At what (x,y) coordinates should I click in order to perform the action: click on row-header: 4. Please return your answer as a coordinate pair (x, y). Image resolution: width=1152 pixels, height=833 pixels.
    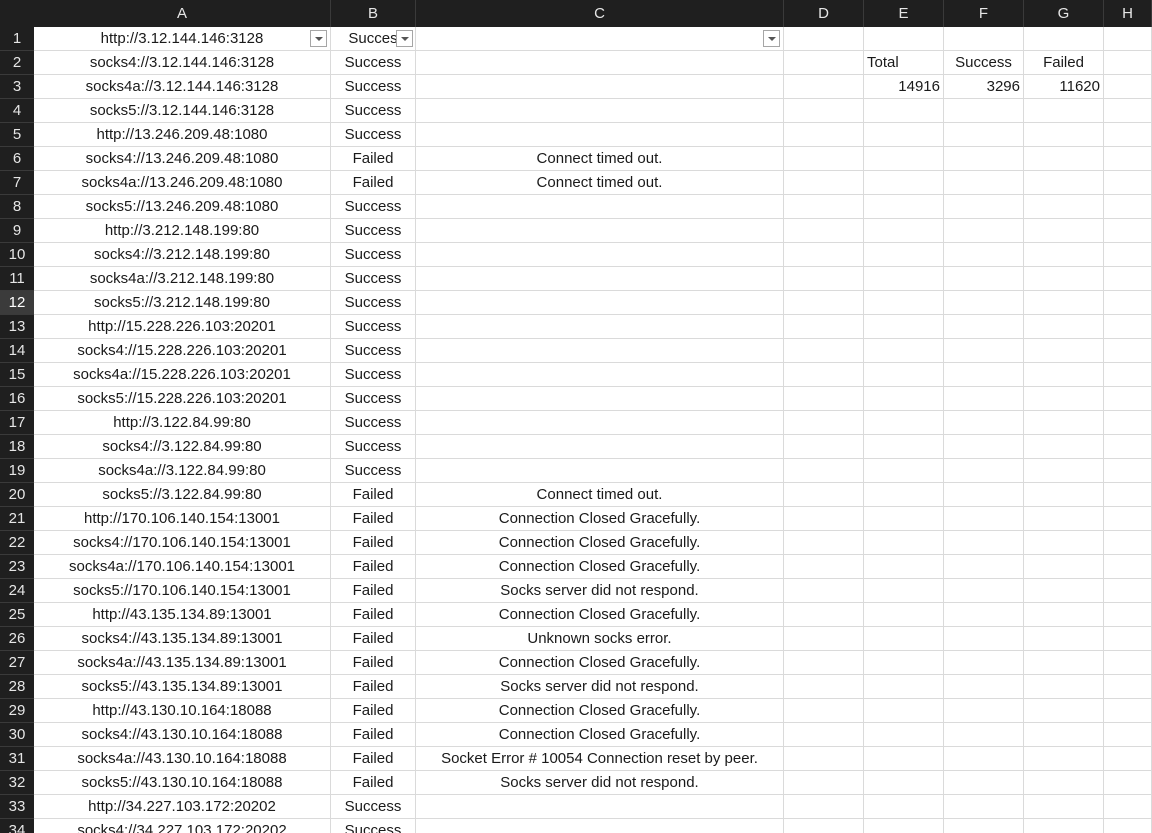
    Looking at the image, I should click on (17, 111).